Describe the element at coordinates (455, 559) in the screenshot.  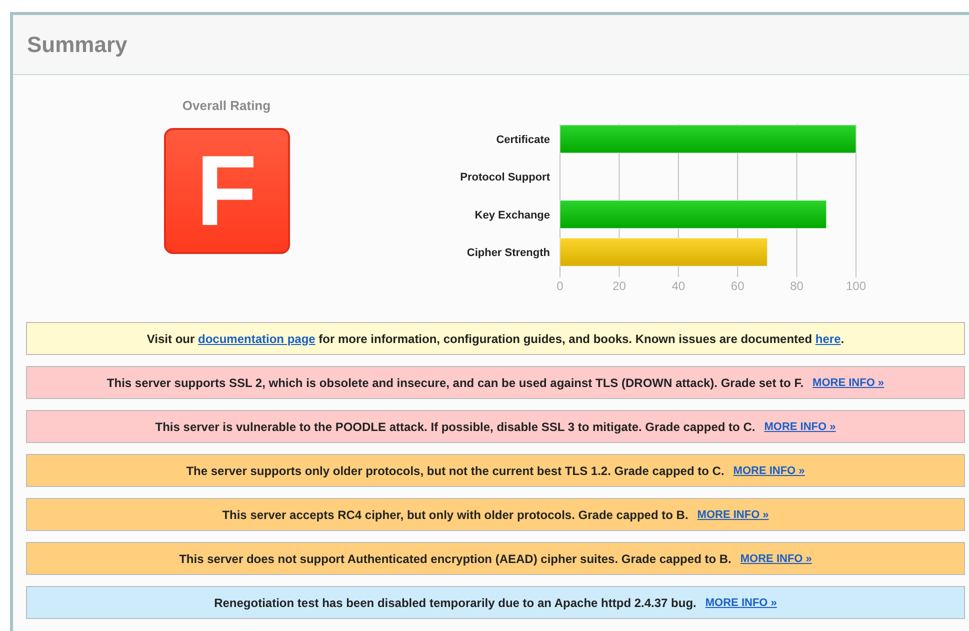
I see `message-text: This server does not support Authenticated encryption (AEAD) cipher suites. Grade capped to B.` at that location.